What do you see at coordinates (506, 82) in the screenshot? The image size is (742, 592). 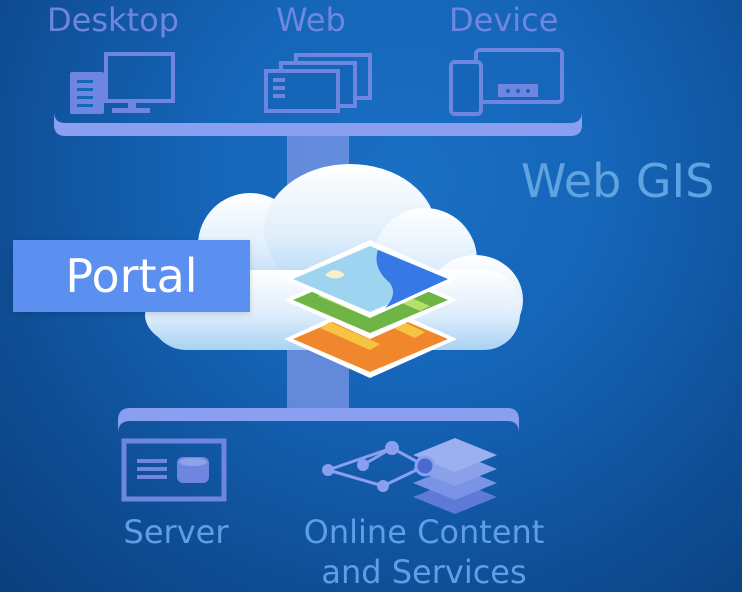 I see `device-icon` at bounding box center [506, 82].